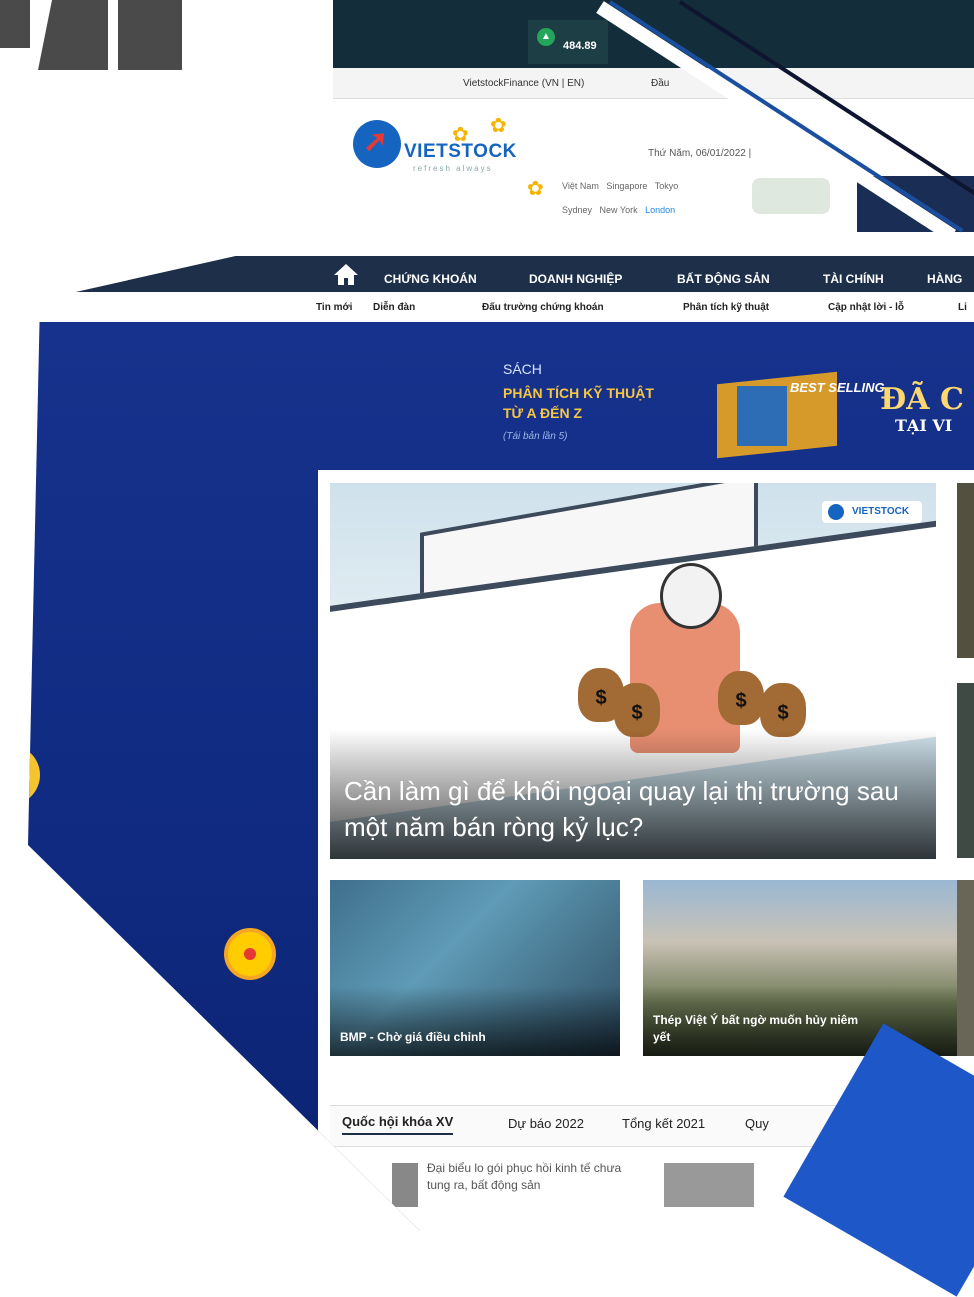  Describe the element at coordinates (334, 307) in the screenshot. I see `subnav-tin-moi: Tin mới` at that location.